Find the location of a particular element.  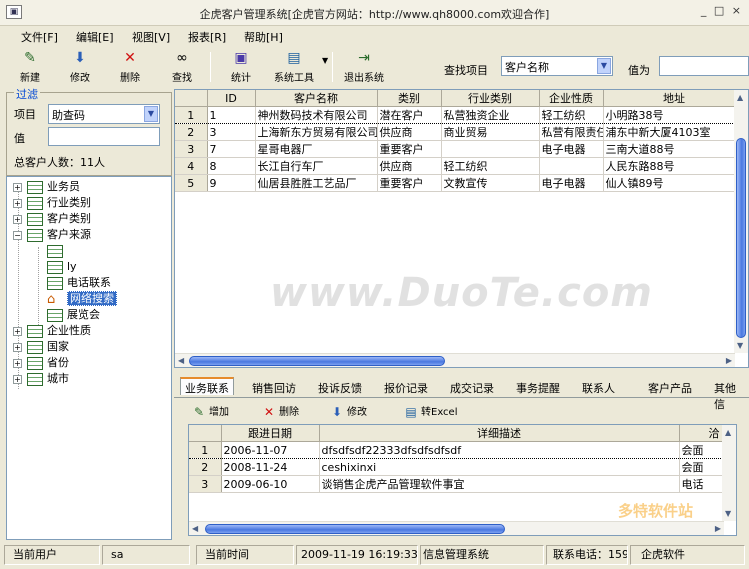

export-excel-button: ▤ 转Excel is located at coordinates (430, 410).